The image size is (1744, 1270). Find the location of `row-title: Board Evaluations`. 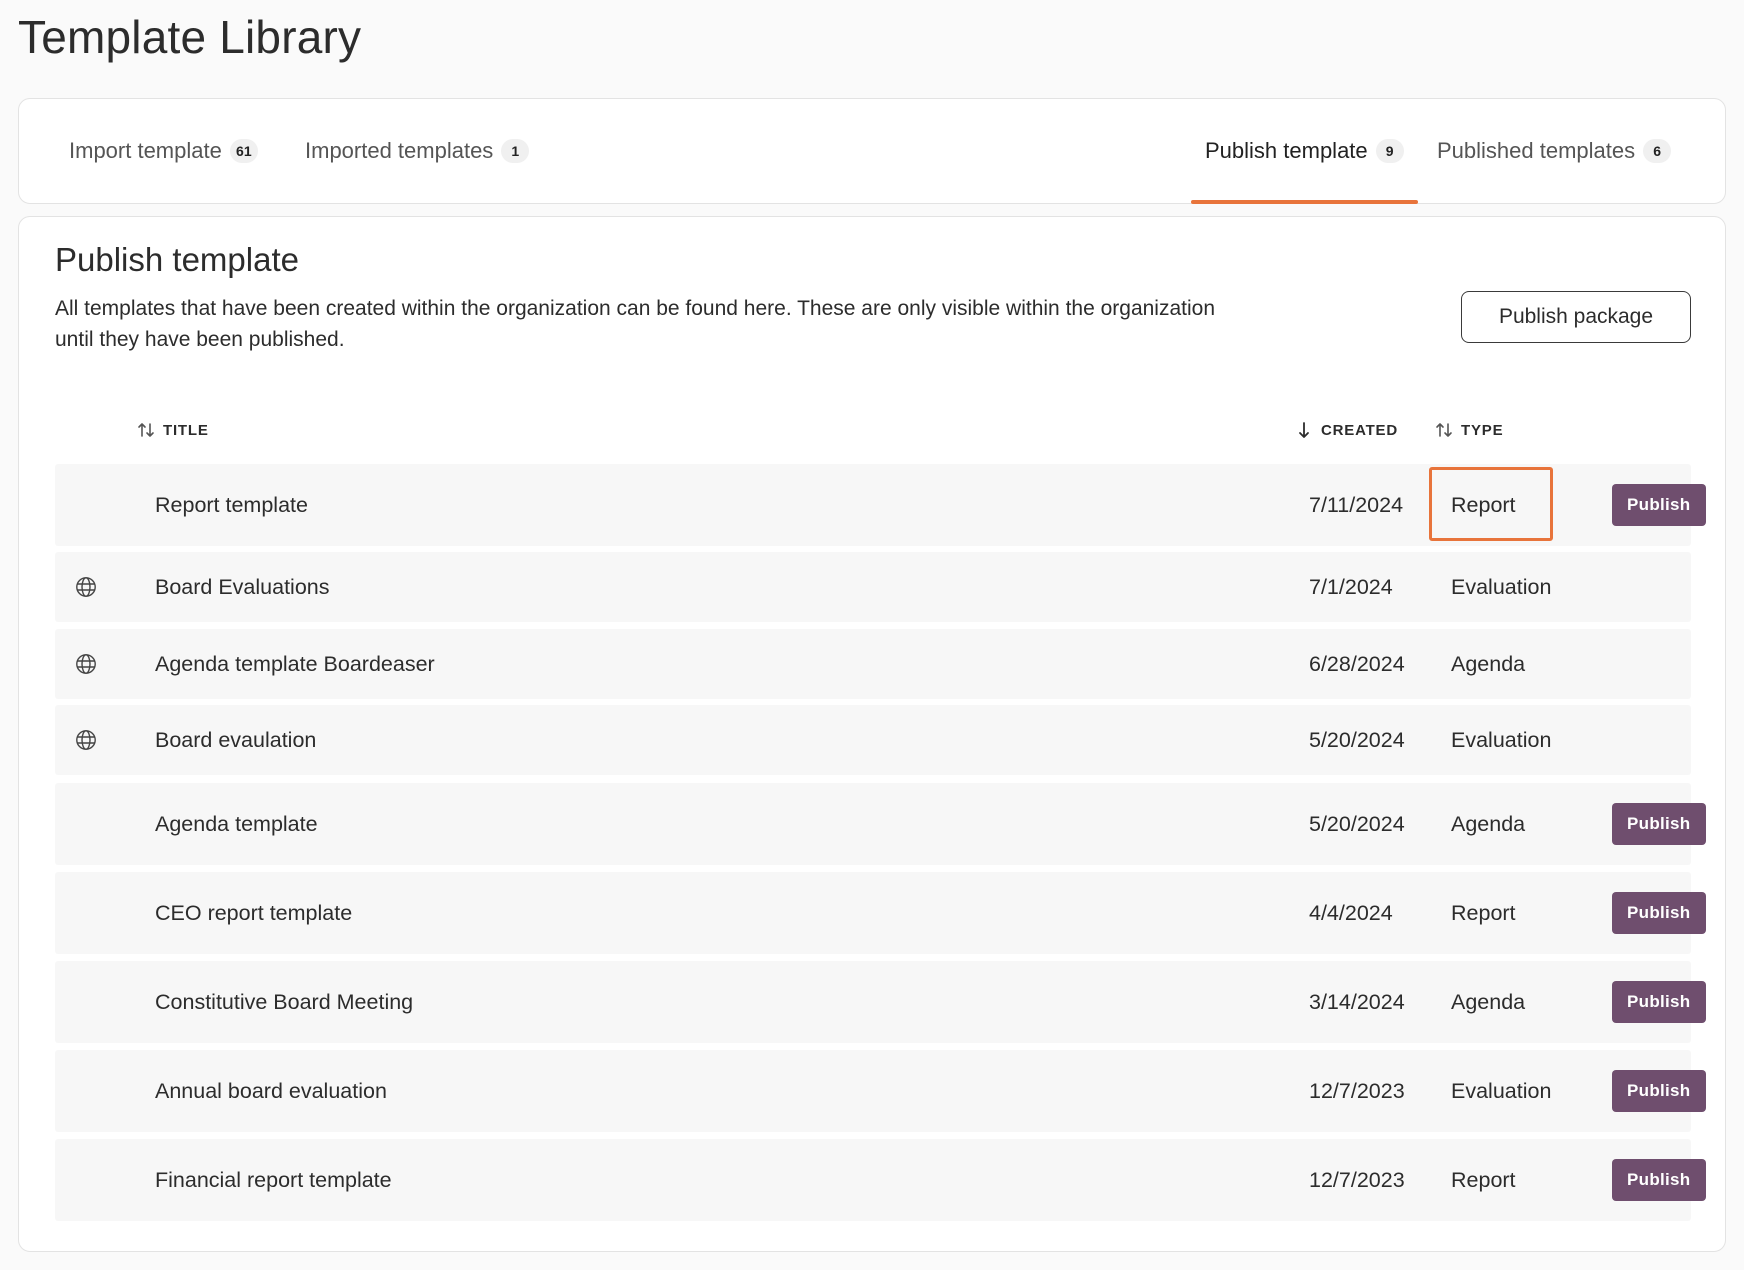

row-title: Board Evaluations is located at coordinates (242, 586).